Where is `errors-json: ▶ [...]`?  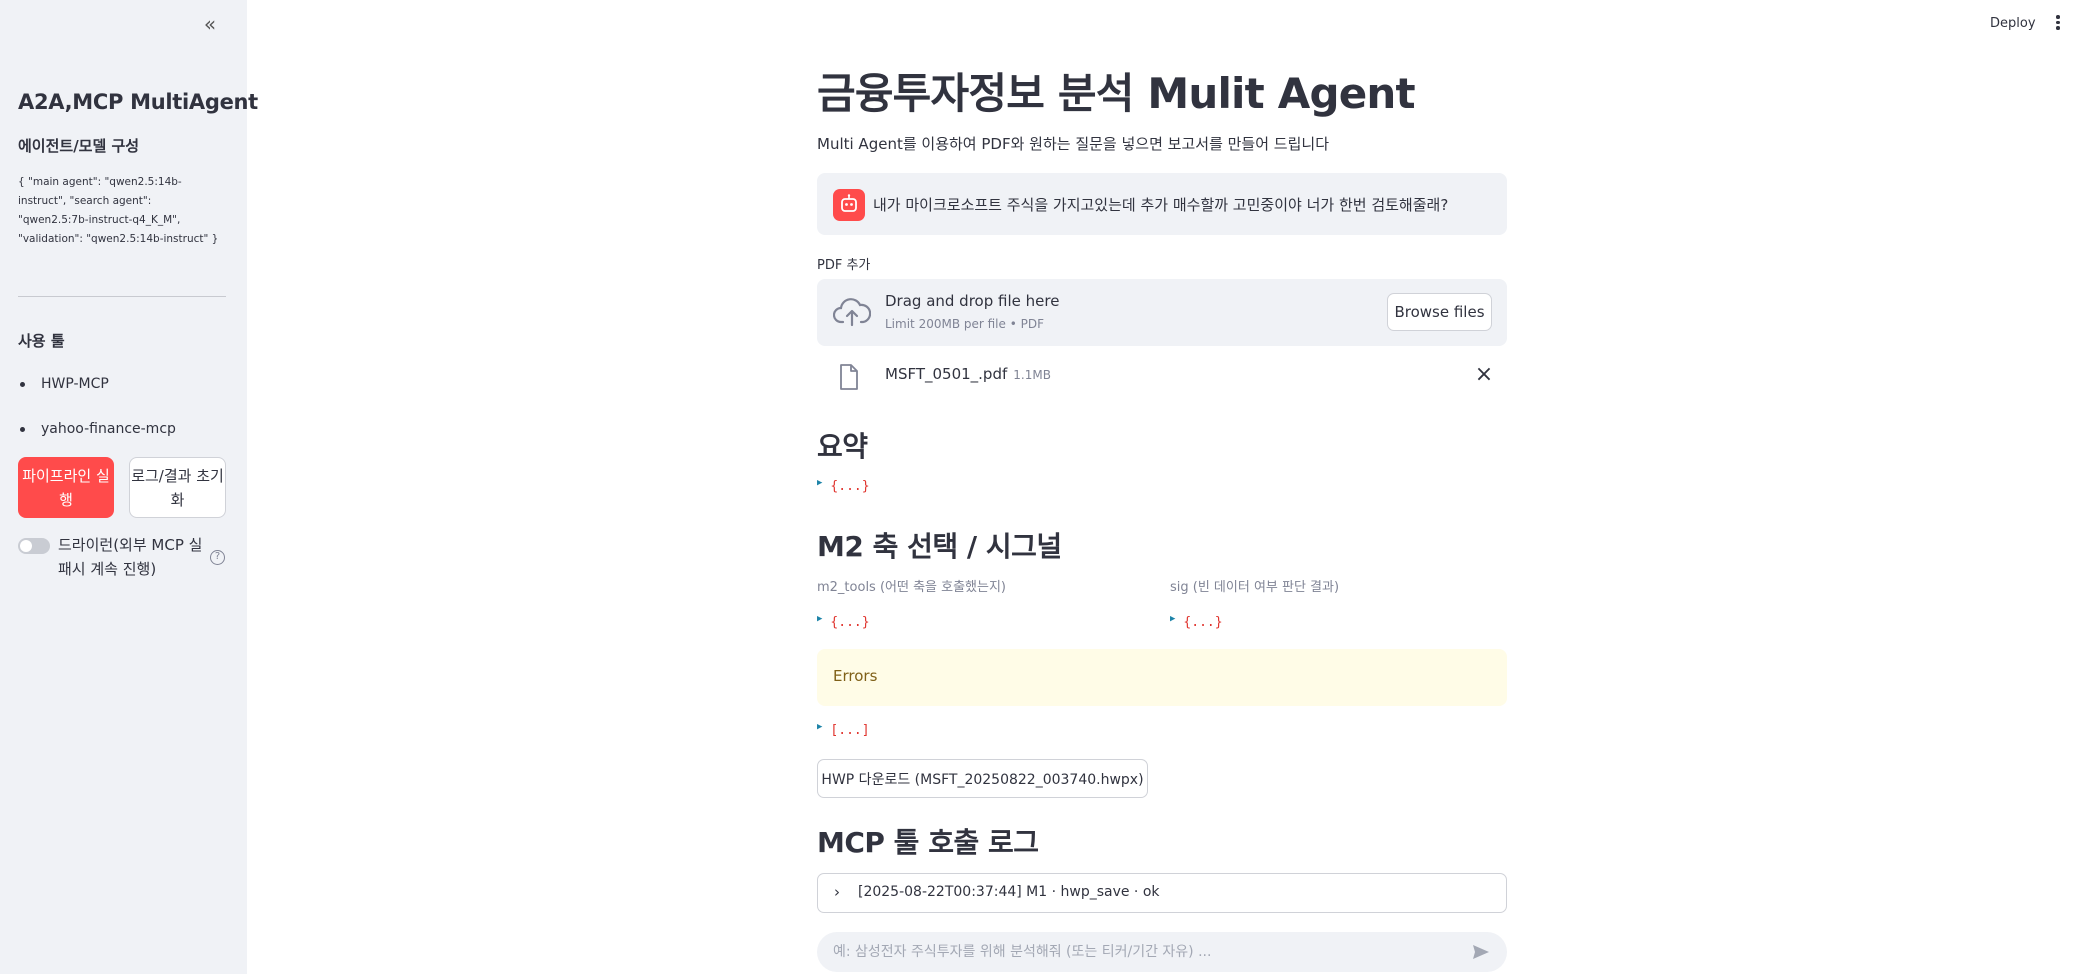
errors-json: ▶ [...] is located at coordinates (843, 730).